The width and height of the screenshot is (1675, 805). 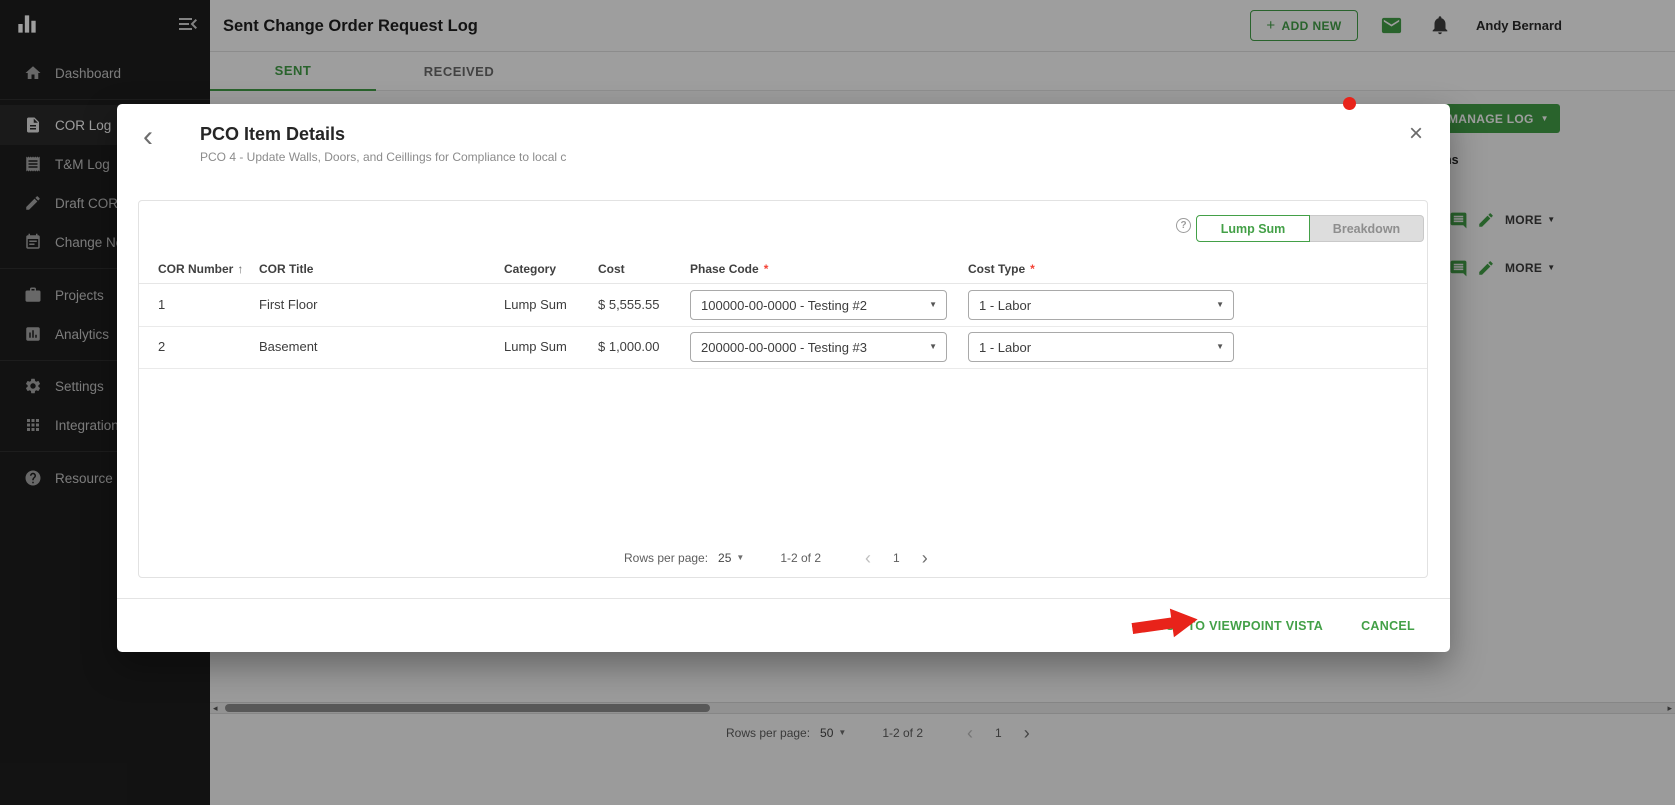 What do you see at coordinates (200, 269) in the screenshot?
I see `column-cor-number: COR Number ↑` at bounding box center [200, 269].